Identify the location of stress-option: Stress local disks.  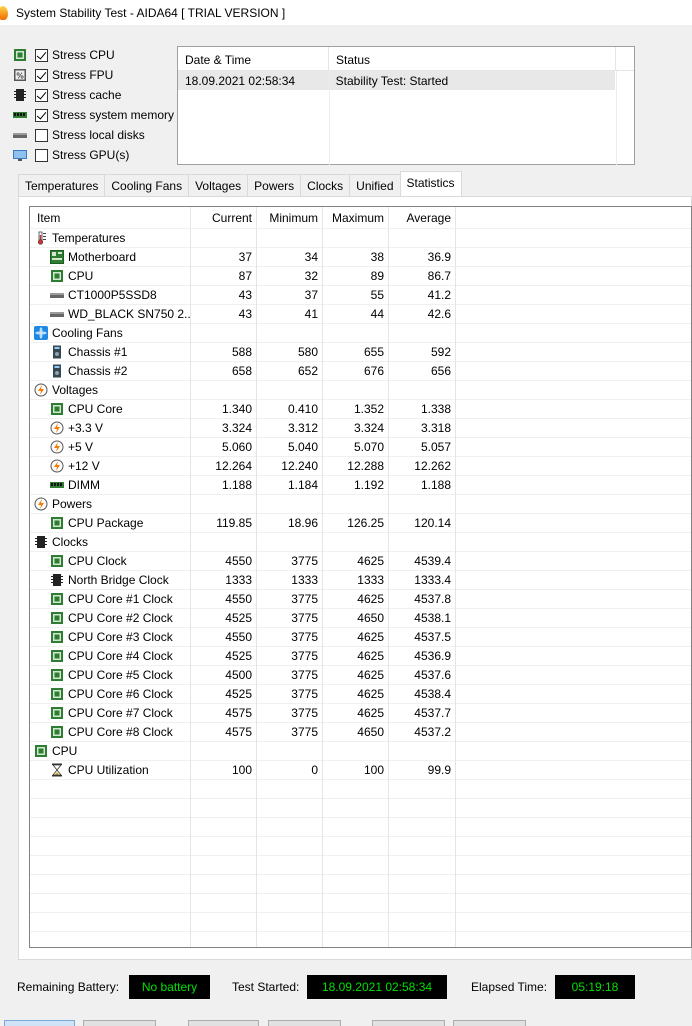
(97, 135).